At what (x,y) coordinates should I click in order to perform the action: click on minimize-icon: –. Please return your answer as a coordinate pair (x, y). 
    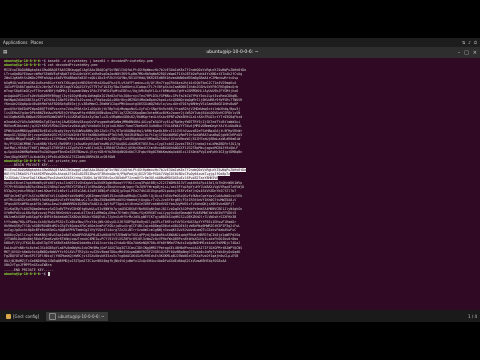
    Looking at the image, I should click on (459, 53).